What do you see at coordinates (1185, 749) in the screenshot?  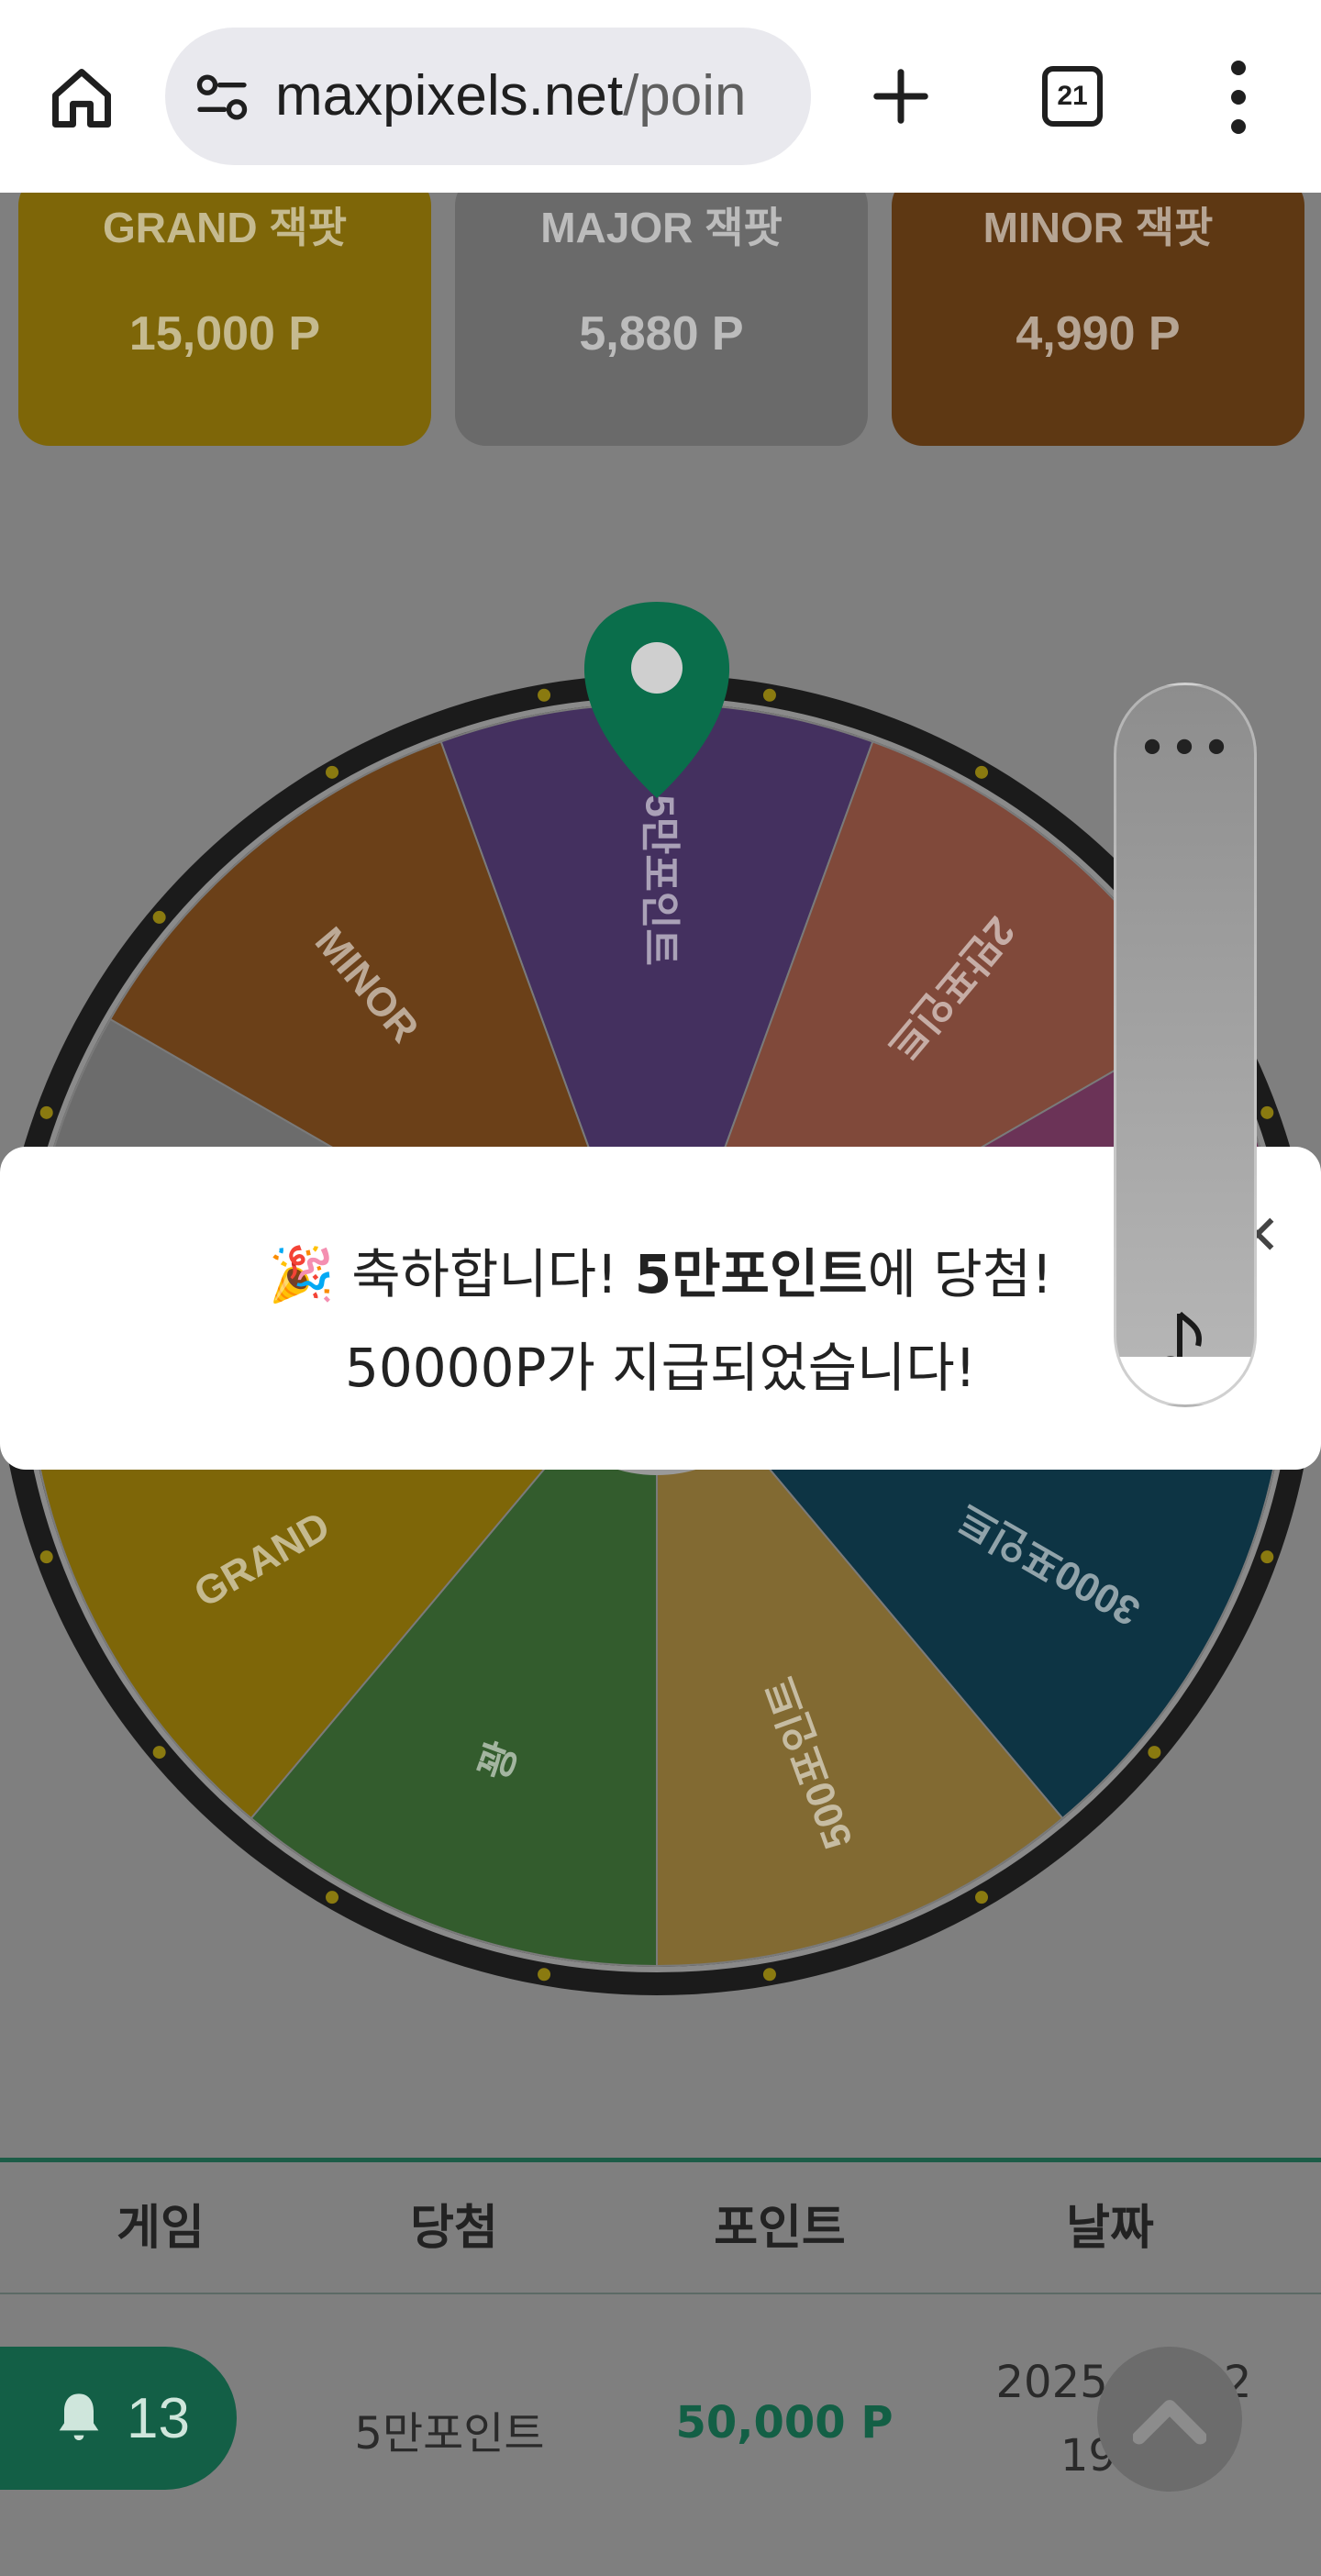 I see `more-icon: •••` at bounding box center [1185, 749].